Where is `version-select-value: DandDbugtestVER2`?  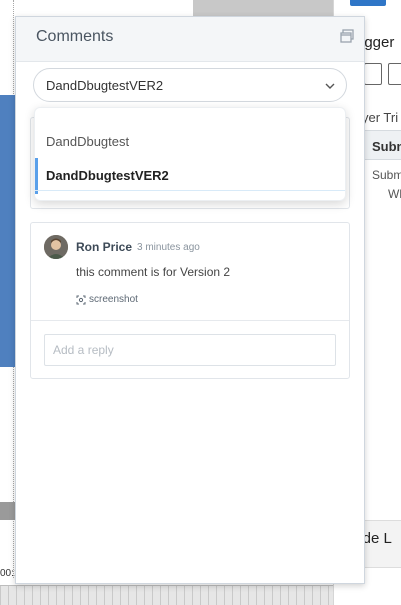
version-select-value: DandDbugtestVER2 is located at coordinates (105, 85).